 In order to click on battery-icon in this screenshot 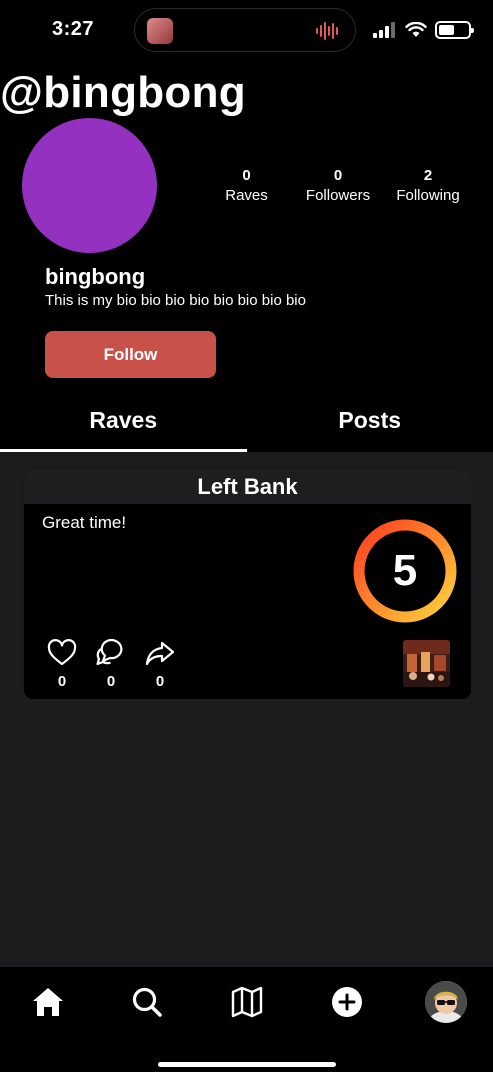, I will do `click(454, 30)`.